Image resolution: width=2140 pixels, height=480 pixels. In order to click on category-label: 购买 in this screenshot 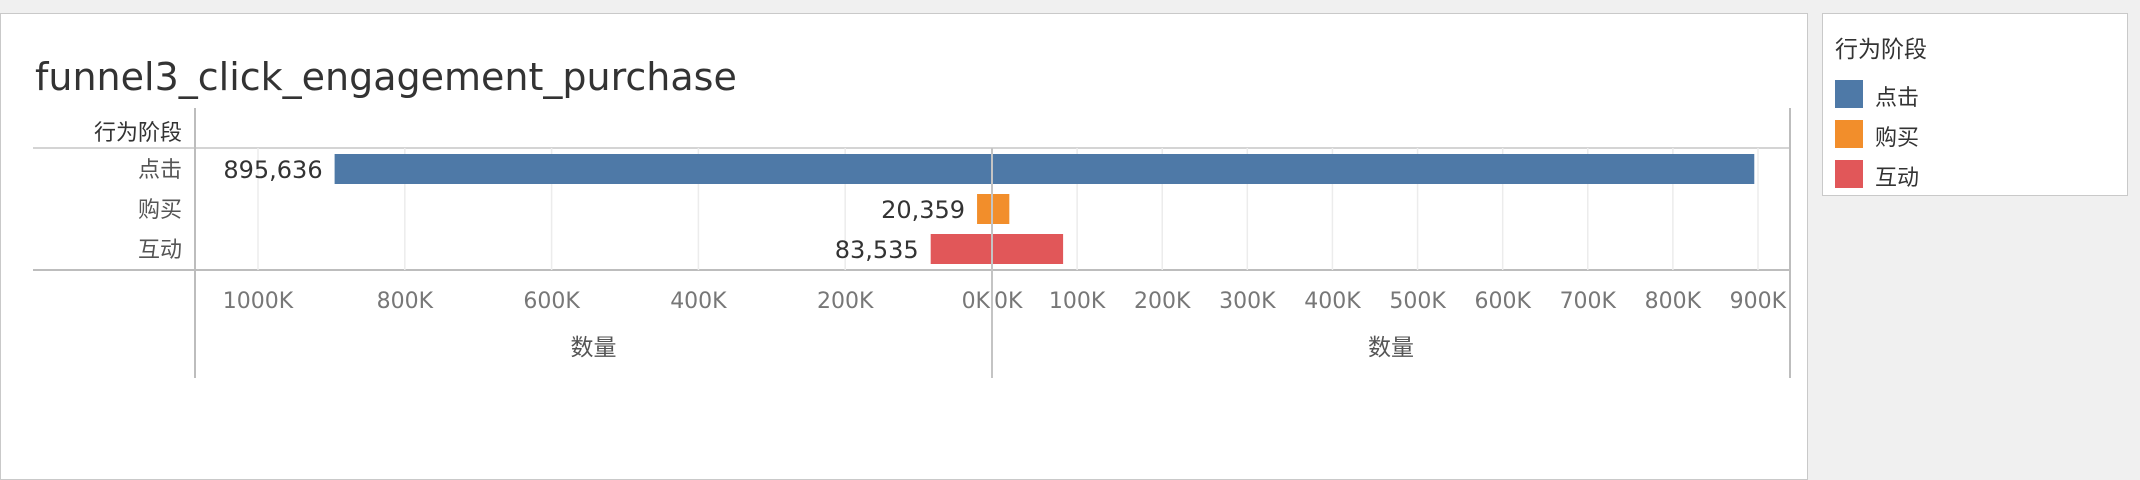, I will do `click(160, 210)`.